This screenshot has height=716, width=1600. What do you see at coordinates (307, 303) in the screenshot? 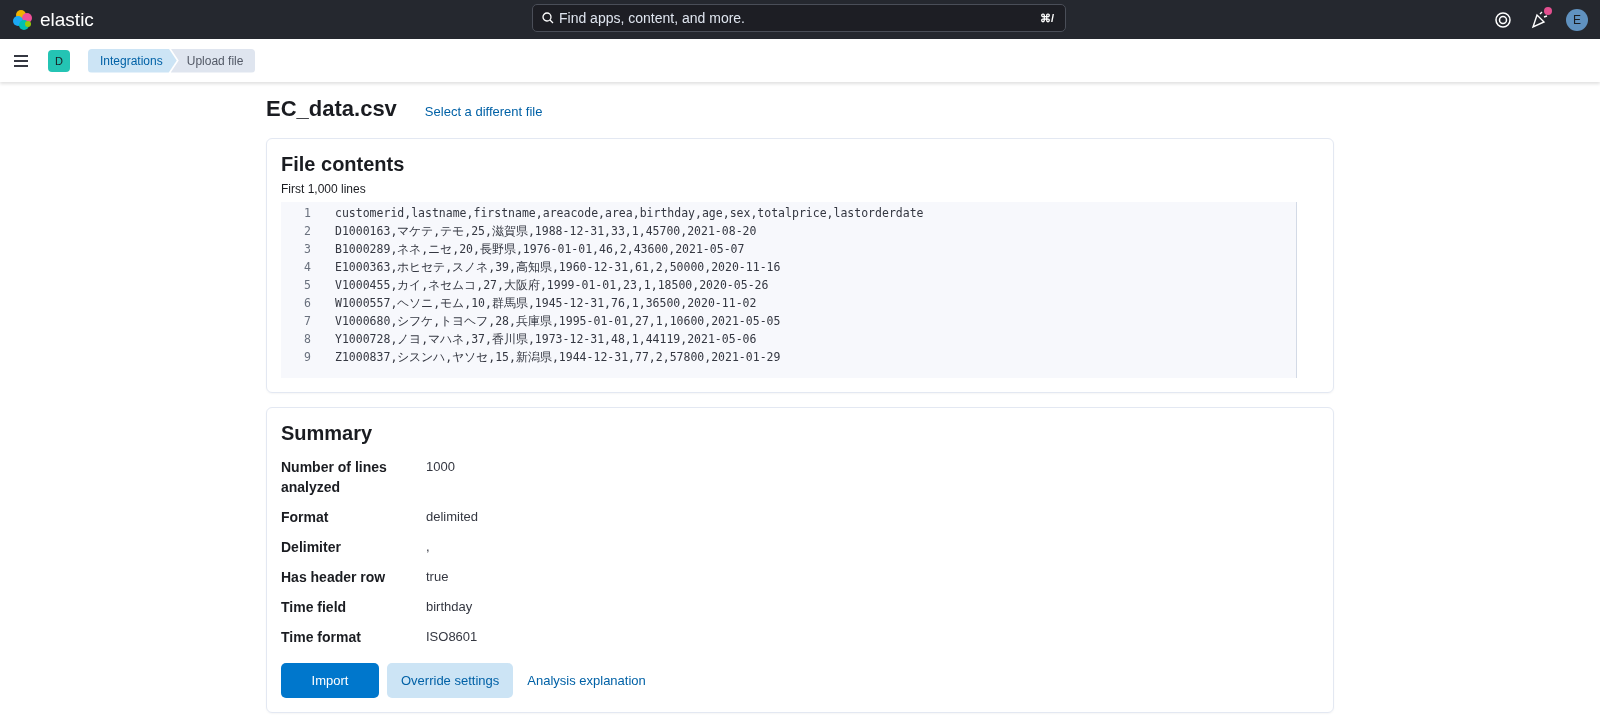
I see `line-number: 6` at bounding box center [307, 303].